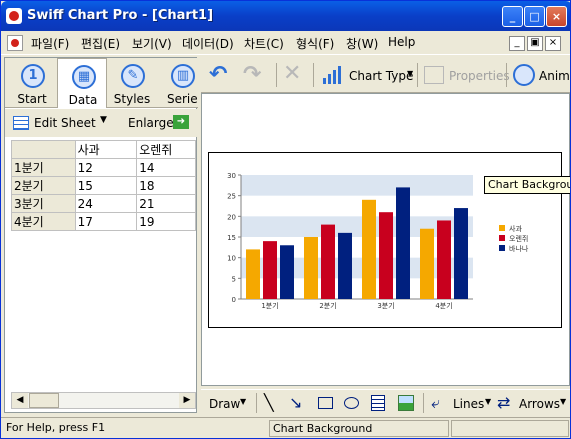  What do you see at coordinates (103, 400) in the screenshot?
I see `horizontal-scrollbar: ◀ ▶` at bounding box center [103, 400].